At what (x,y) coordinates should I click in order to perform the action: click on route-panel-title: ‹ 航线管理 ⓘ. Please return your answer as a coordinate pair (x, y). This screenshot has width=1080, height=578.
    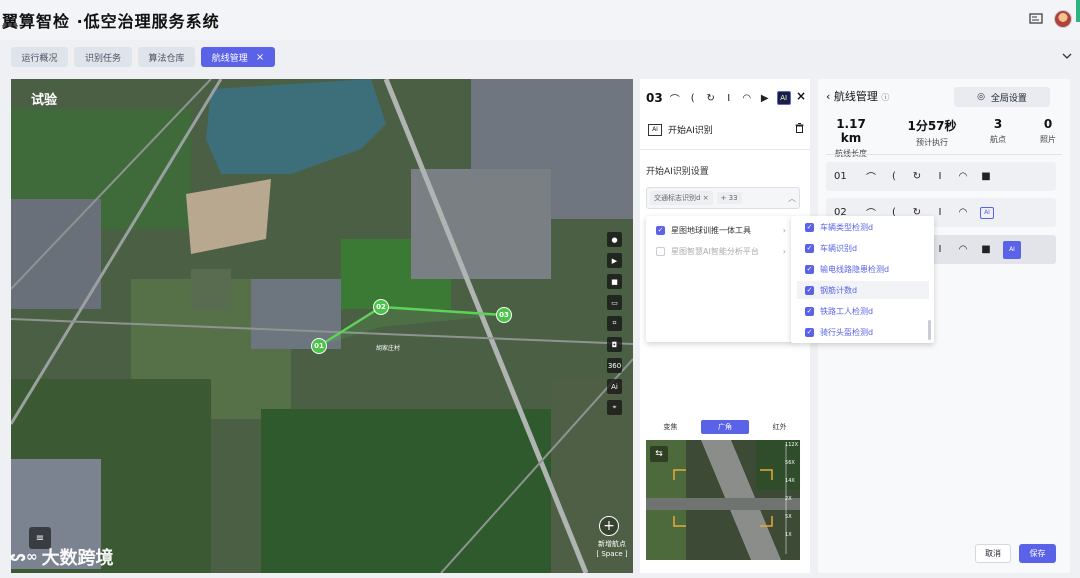
    Looking at the image, I should click on (857, 96).